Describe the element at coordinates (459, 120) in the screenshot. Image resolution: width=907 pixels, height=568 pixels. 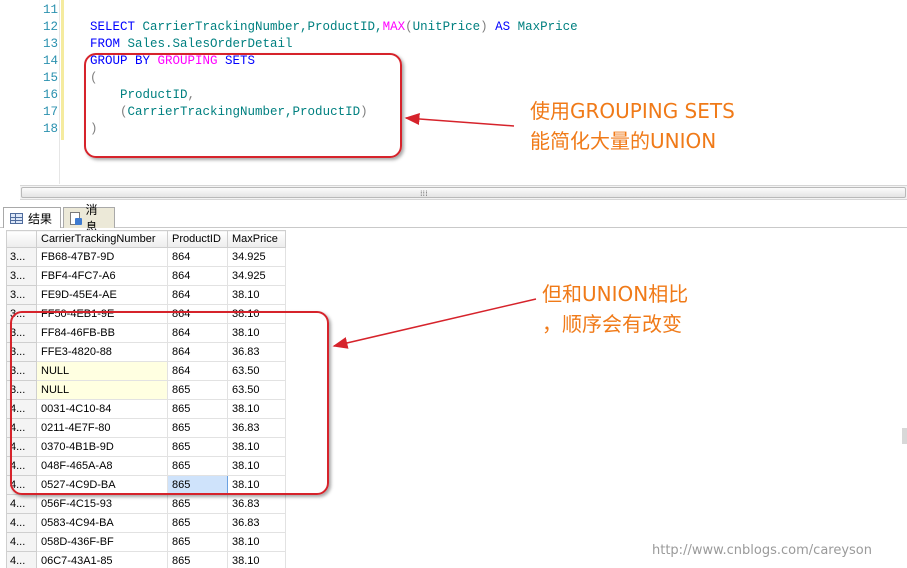
I see `arrow-to-grouping-box` at that location.